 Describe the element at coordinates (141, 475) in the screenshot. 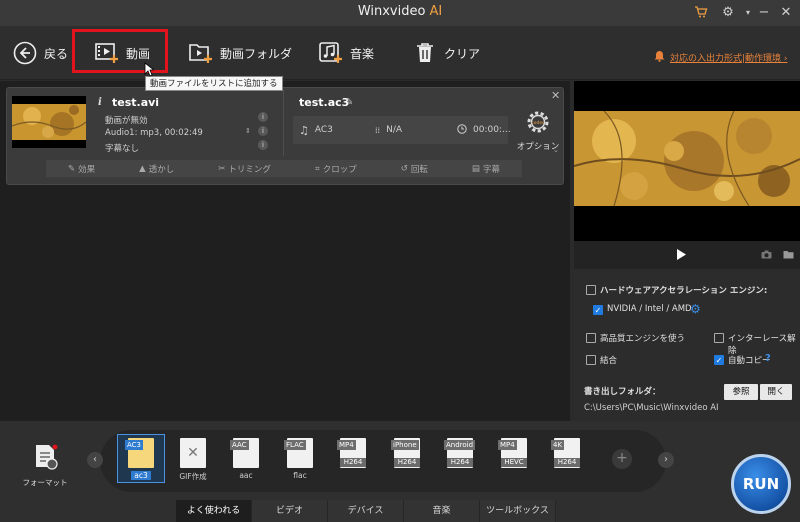

I see `format-ac3-label: ac3` at that location.